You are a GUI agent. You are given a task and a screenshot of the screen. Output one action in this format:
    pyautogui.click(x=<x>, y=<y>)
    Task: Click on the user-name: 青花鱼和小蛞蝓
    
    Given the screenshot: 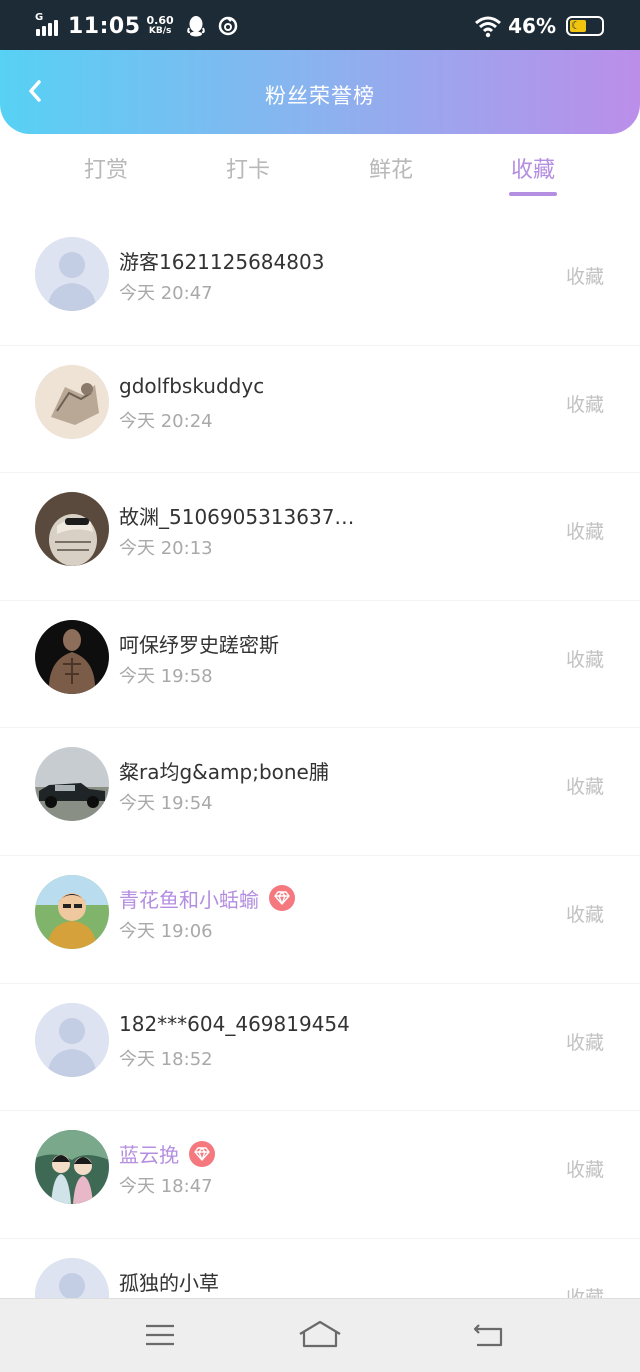 What is the action you would take?
    pyautogui.click(x=207, y=898)
    